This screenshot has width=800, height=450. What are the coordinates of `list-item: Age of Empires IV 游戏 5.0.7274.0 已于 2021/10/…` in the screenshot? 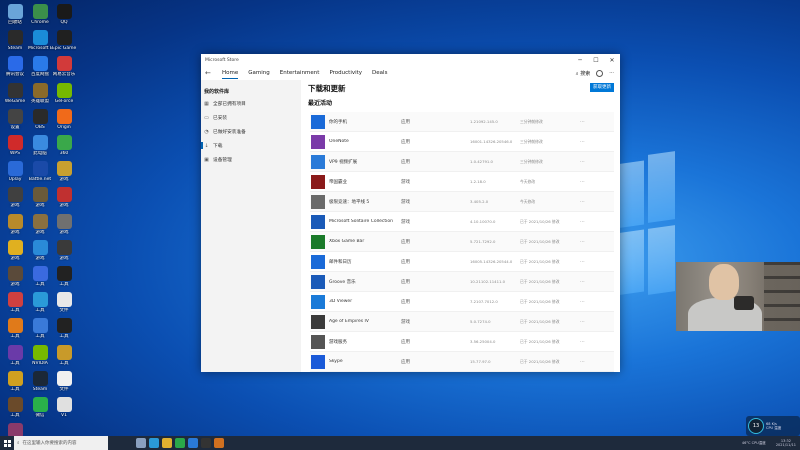 It's located at (462, 322).